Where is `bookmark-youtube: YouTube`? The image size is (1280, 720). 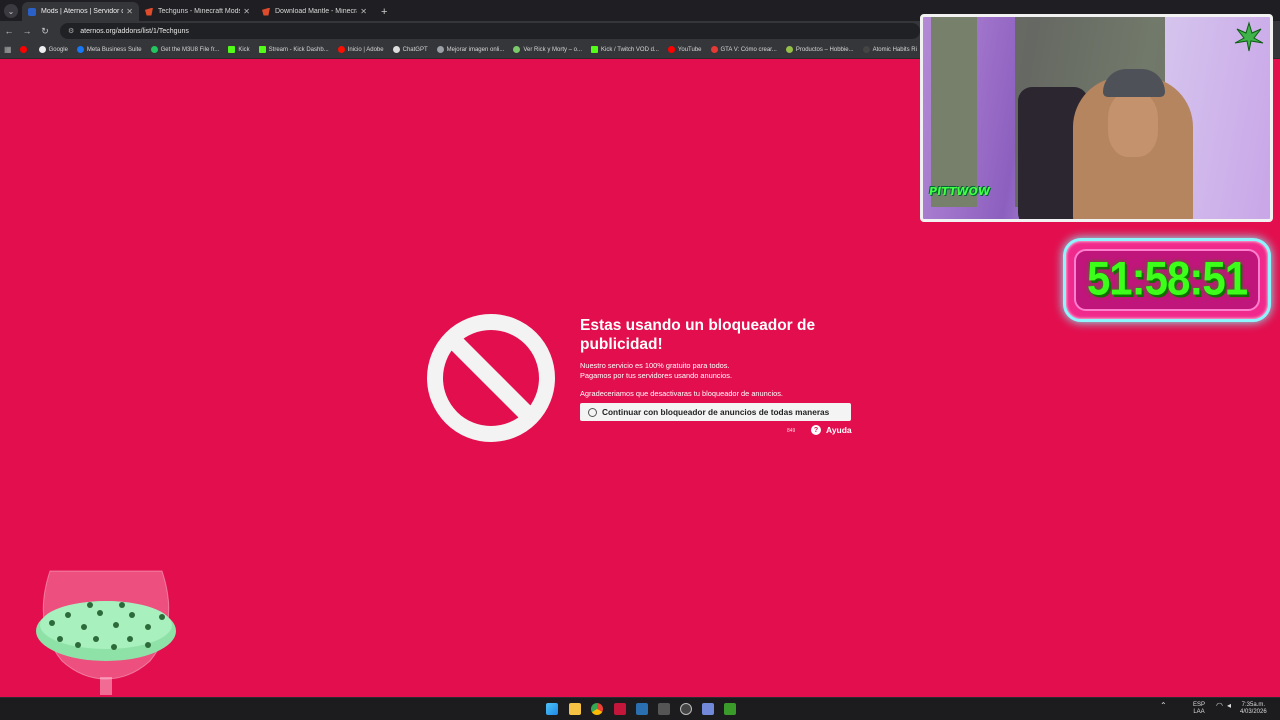
bookmark-youtube: YouTube is located at coordinates (684, 49).